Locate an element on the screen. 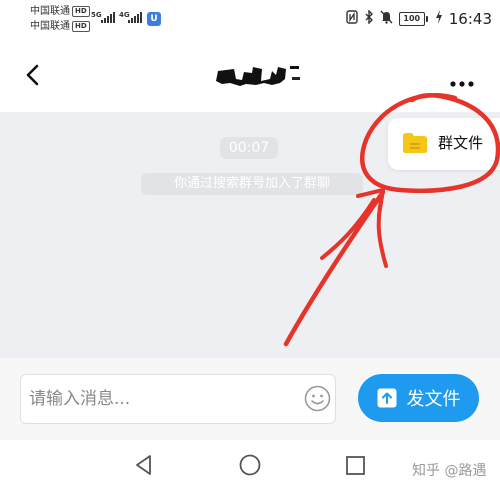 This screenshot has height=494, width=500. watermark: 知乎 @路遇 is located at coordinates (449, 471).